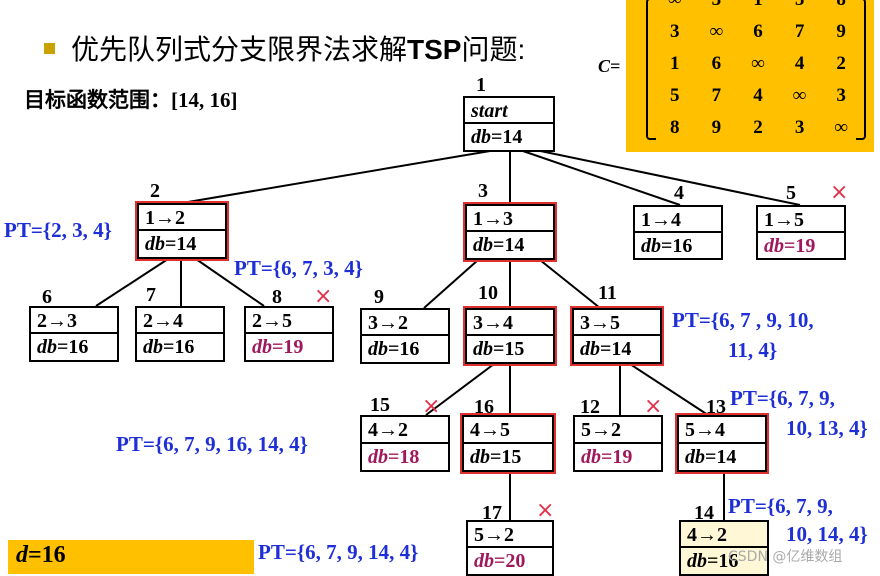 Image resolution: width=880 pixels, height=576 pixels. Describe the element at coordinates (510, 219) in the screenshot. I see `node-path: 1→3` at that location.